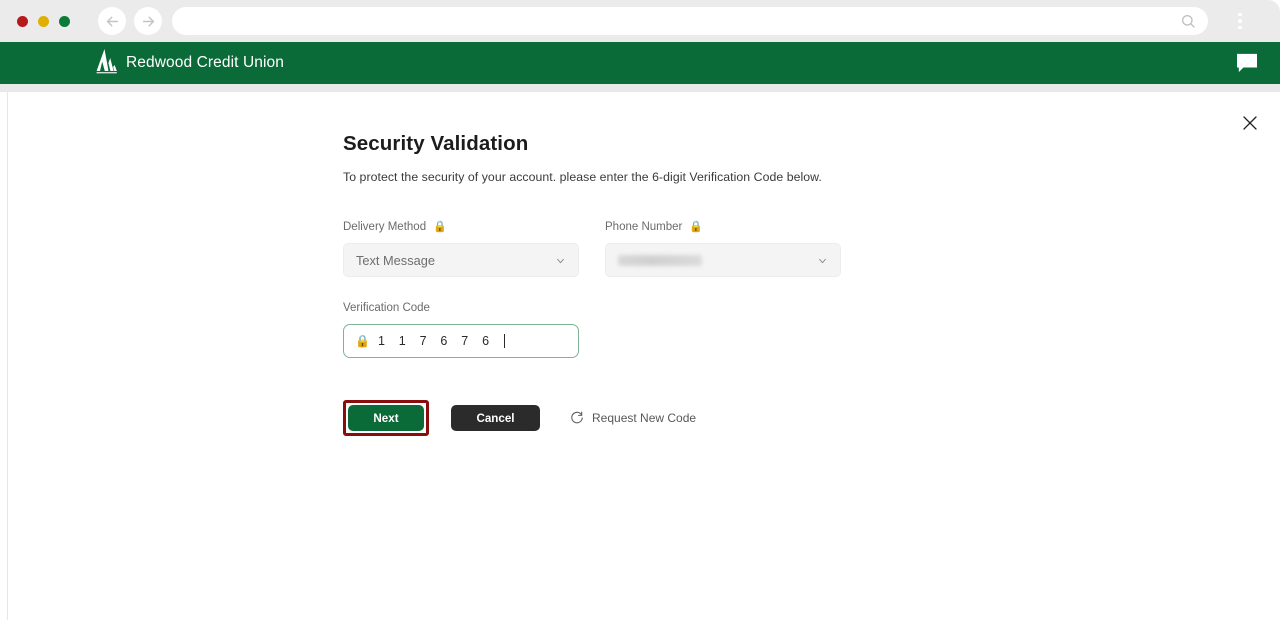 This screenshot has height=620, width=1280. I want to click on window-controls, so click(43, 21).